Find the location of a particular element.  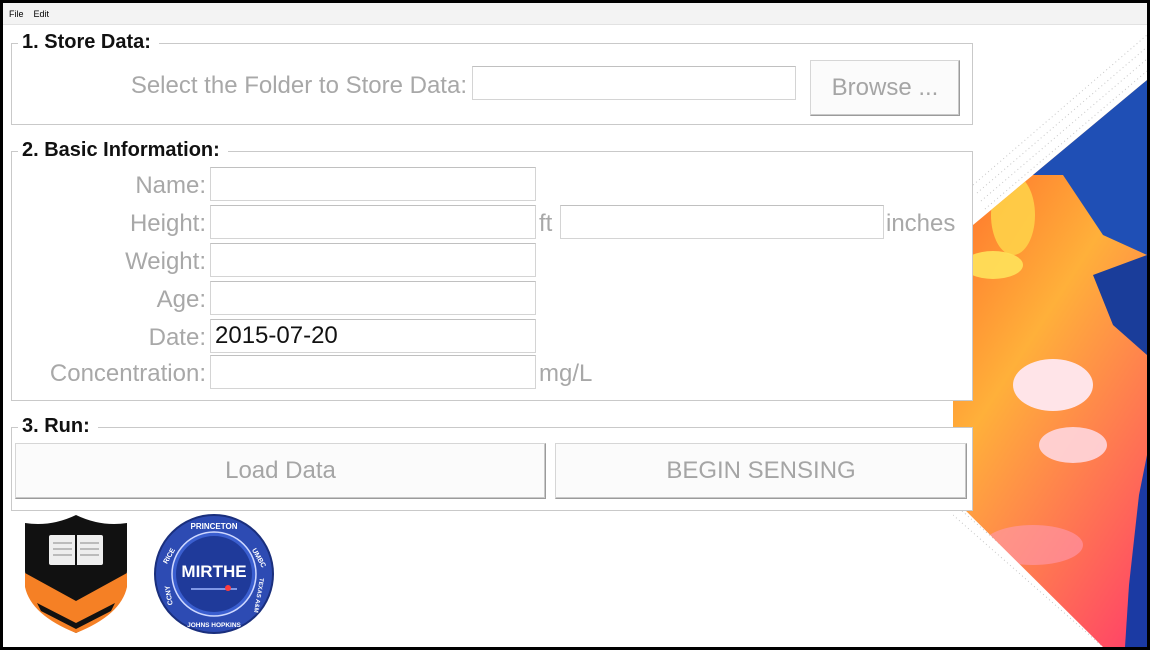

store-data-title: 1. Store Data: is located at coordinates (88, 42).